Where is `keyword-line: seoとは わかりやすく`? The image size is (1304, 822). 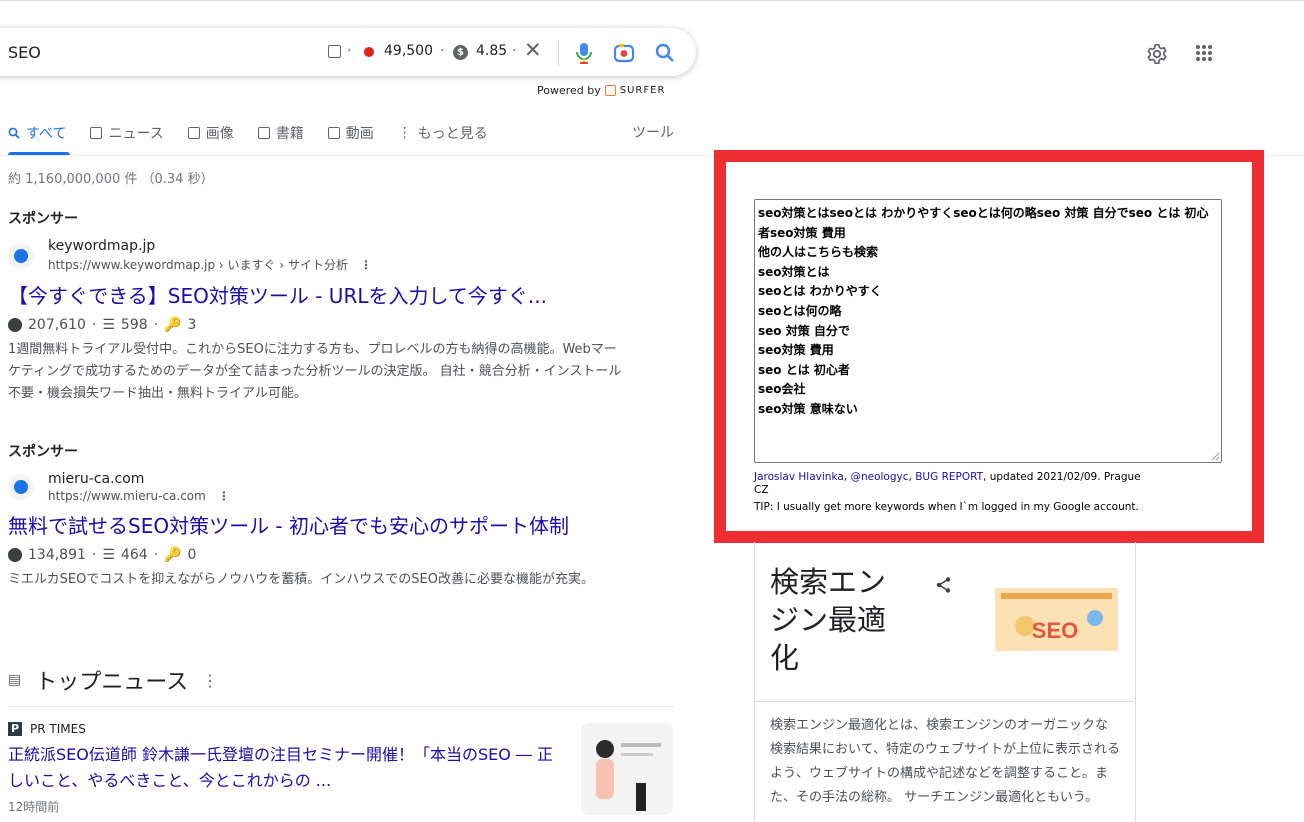 keyword-line: seoとは わかりやすく is located at coordinates (820, 291).